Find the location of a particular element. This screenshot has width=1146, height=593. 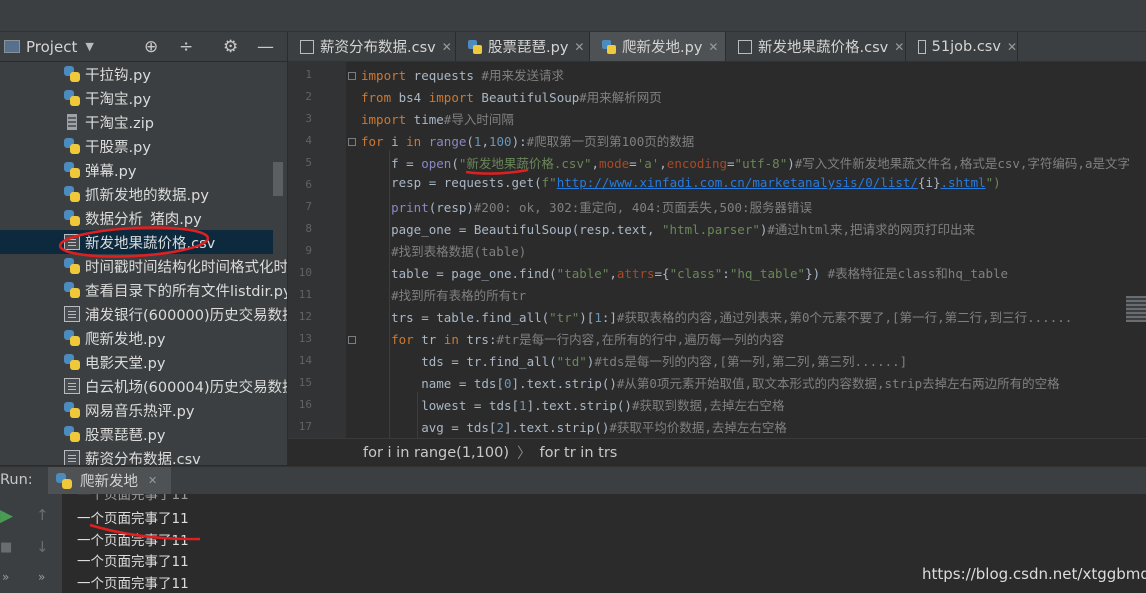

code-token: trs = table.find_all( is located at coordinates (455, 317).